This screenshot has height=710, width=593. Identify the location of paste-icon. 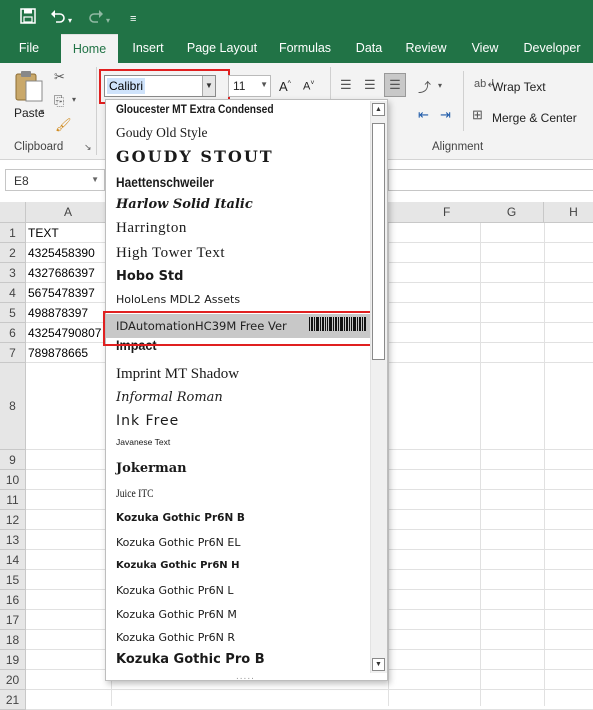
(29, 86).